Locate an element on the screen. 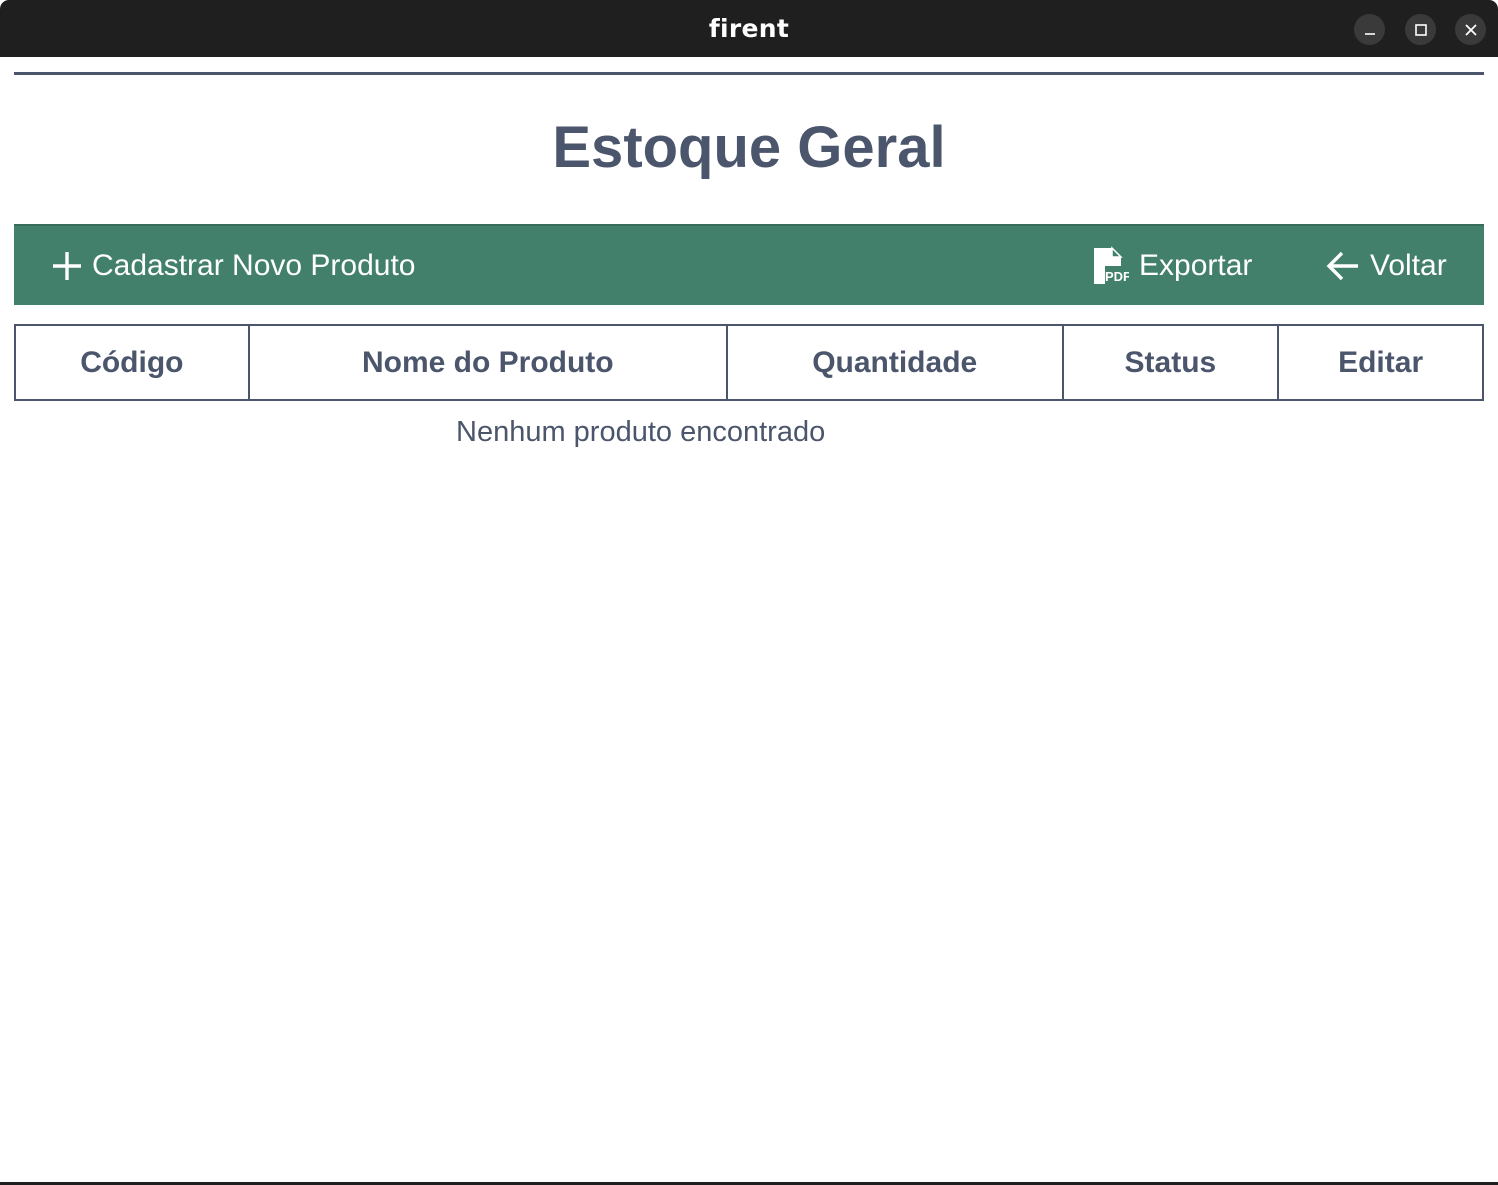 The image size is (1498, 1185). window-title: firent is located at coordinates (749, 28).